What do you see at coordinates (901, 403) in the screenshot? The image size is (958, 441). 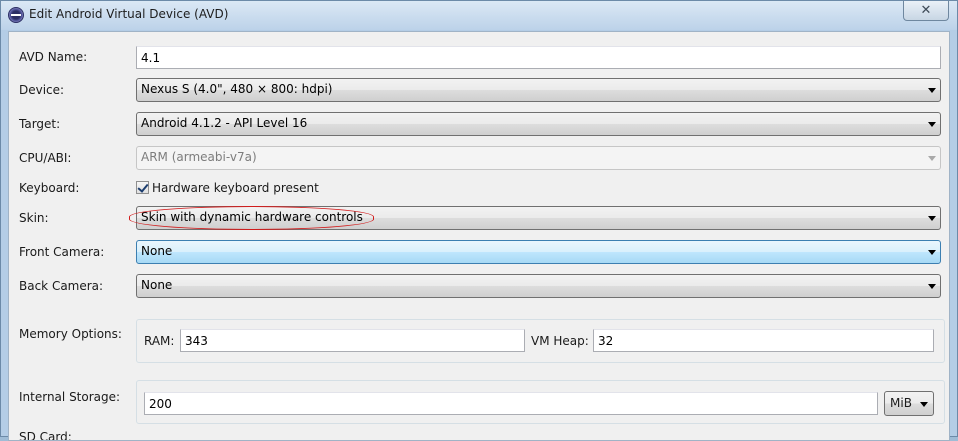 I see `storage-unit-value: MiB` at bounding box center [901, 403].